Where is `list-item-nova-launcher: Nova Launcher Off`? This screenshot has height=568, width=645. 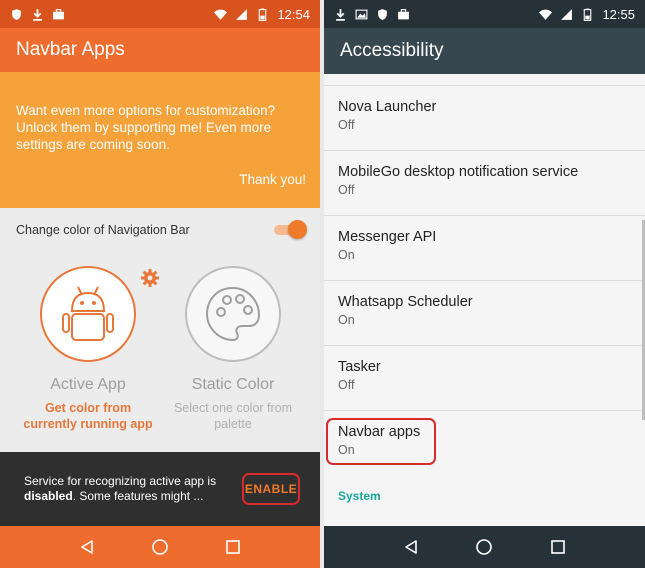
list-item-nova-launcher: Nova Launcher Off is located at coordinates (484, 118).